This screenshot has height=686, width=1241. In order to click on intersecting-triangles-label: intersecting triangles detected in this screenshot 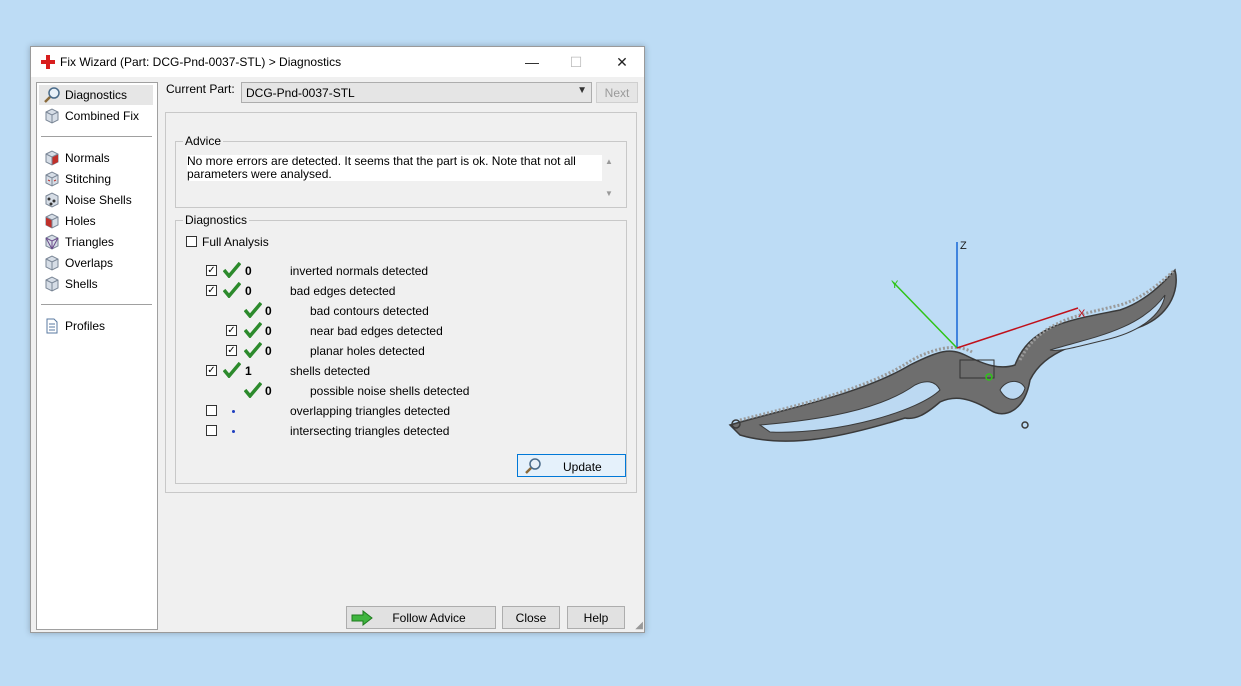, I will do `click(370, 431)`.